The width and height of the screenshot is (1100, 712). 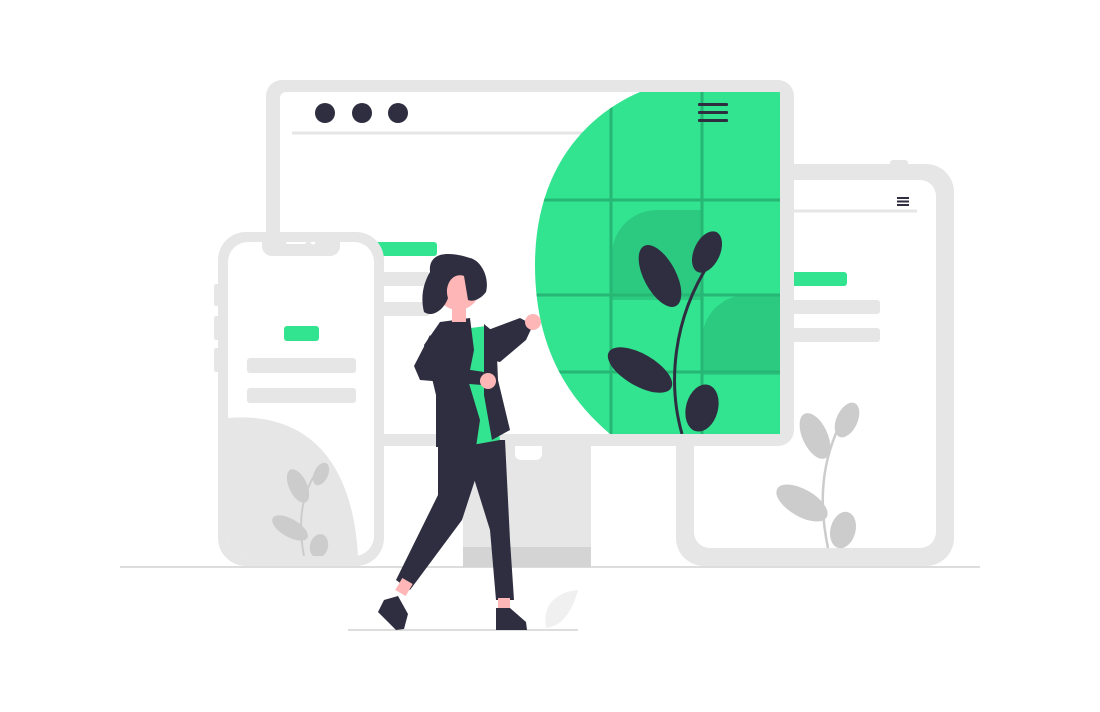 What do you see at coordinates (903, 201) in the screenshot?
I see `tablet-menu-icon` at bounding box center [903, 201].